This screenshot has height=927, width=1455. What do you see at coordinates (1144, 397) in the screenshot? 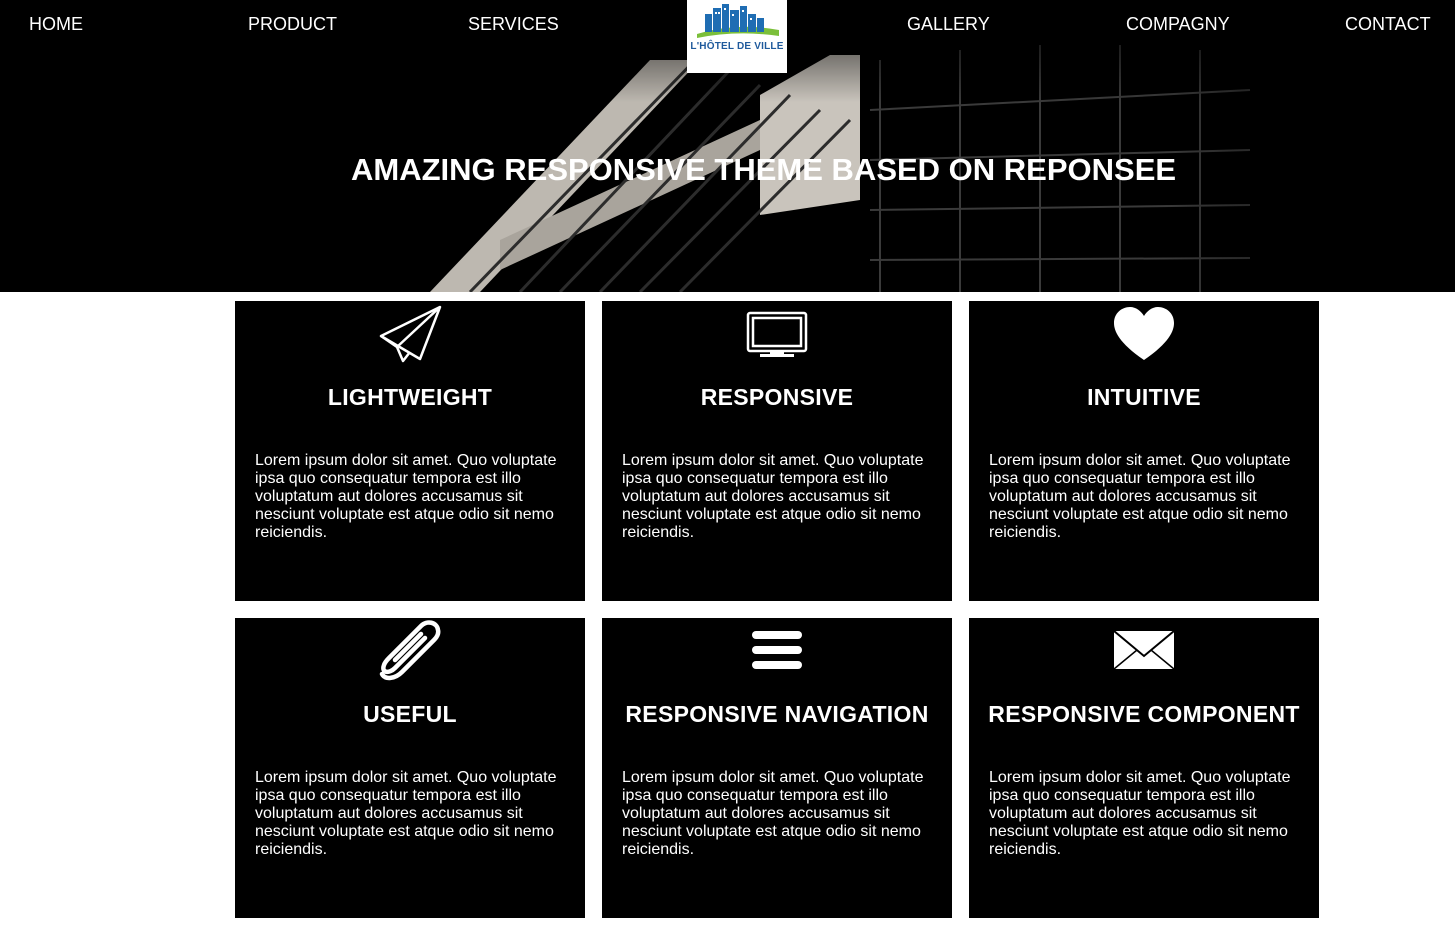
I see `feature-title: INTUITIVE` at bounding box center [1144, 397].